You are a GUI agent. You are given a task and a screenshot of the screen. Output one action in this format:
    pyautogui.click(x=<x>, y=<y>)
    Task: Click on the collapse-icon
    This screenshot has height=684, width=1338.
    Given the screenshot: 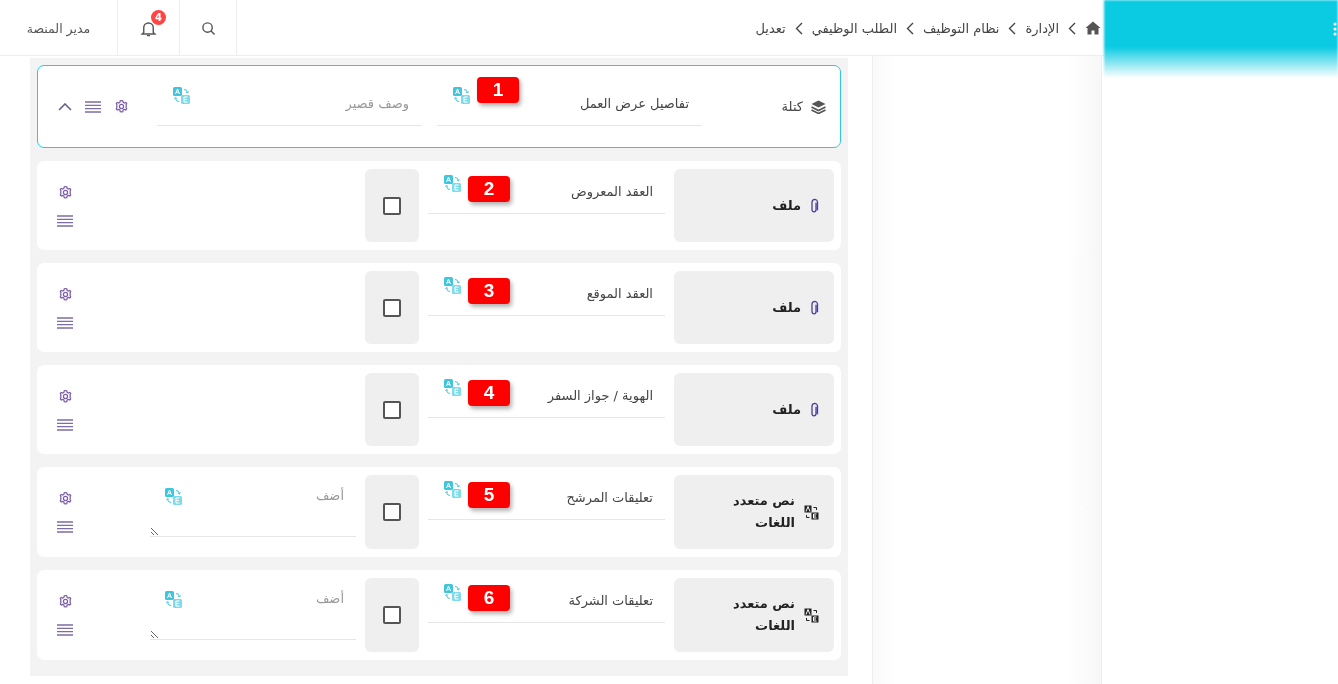 What is the action you would take?
    pyautogui.click(x=65, y=106)
    